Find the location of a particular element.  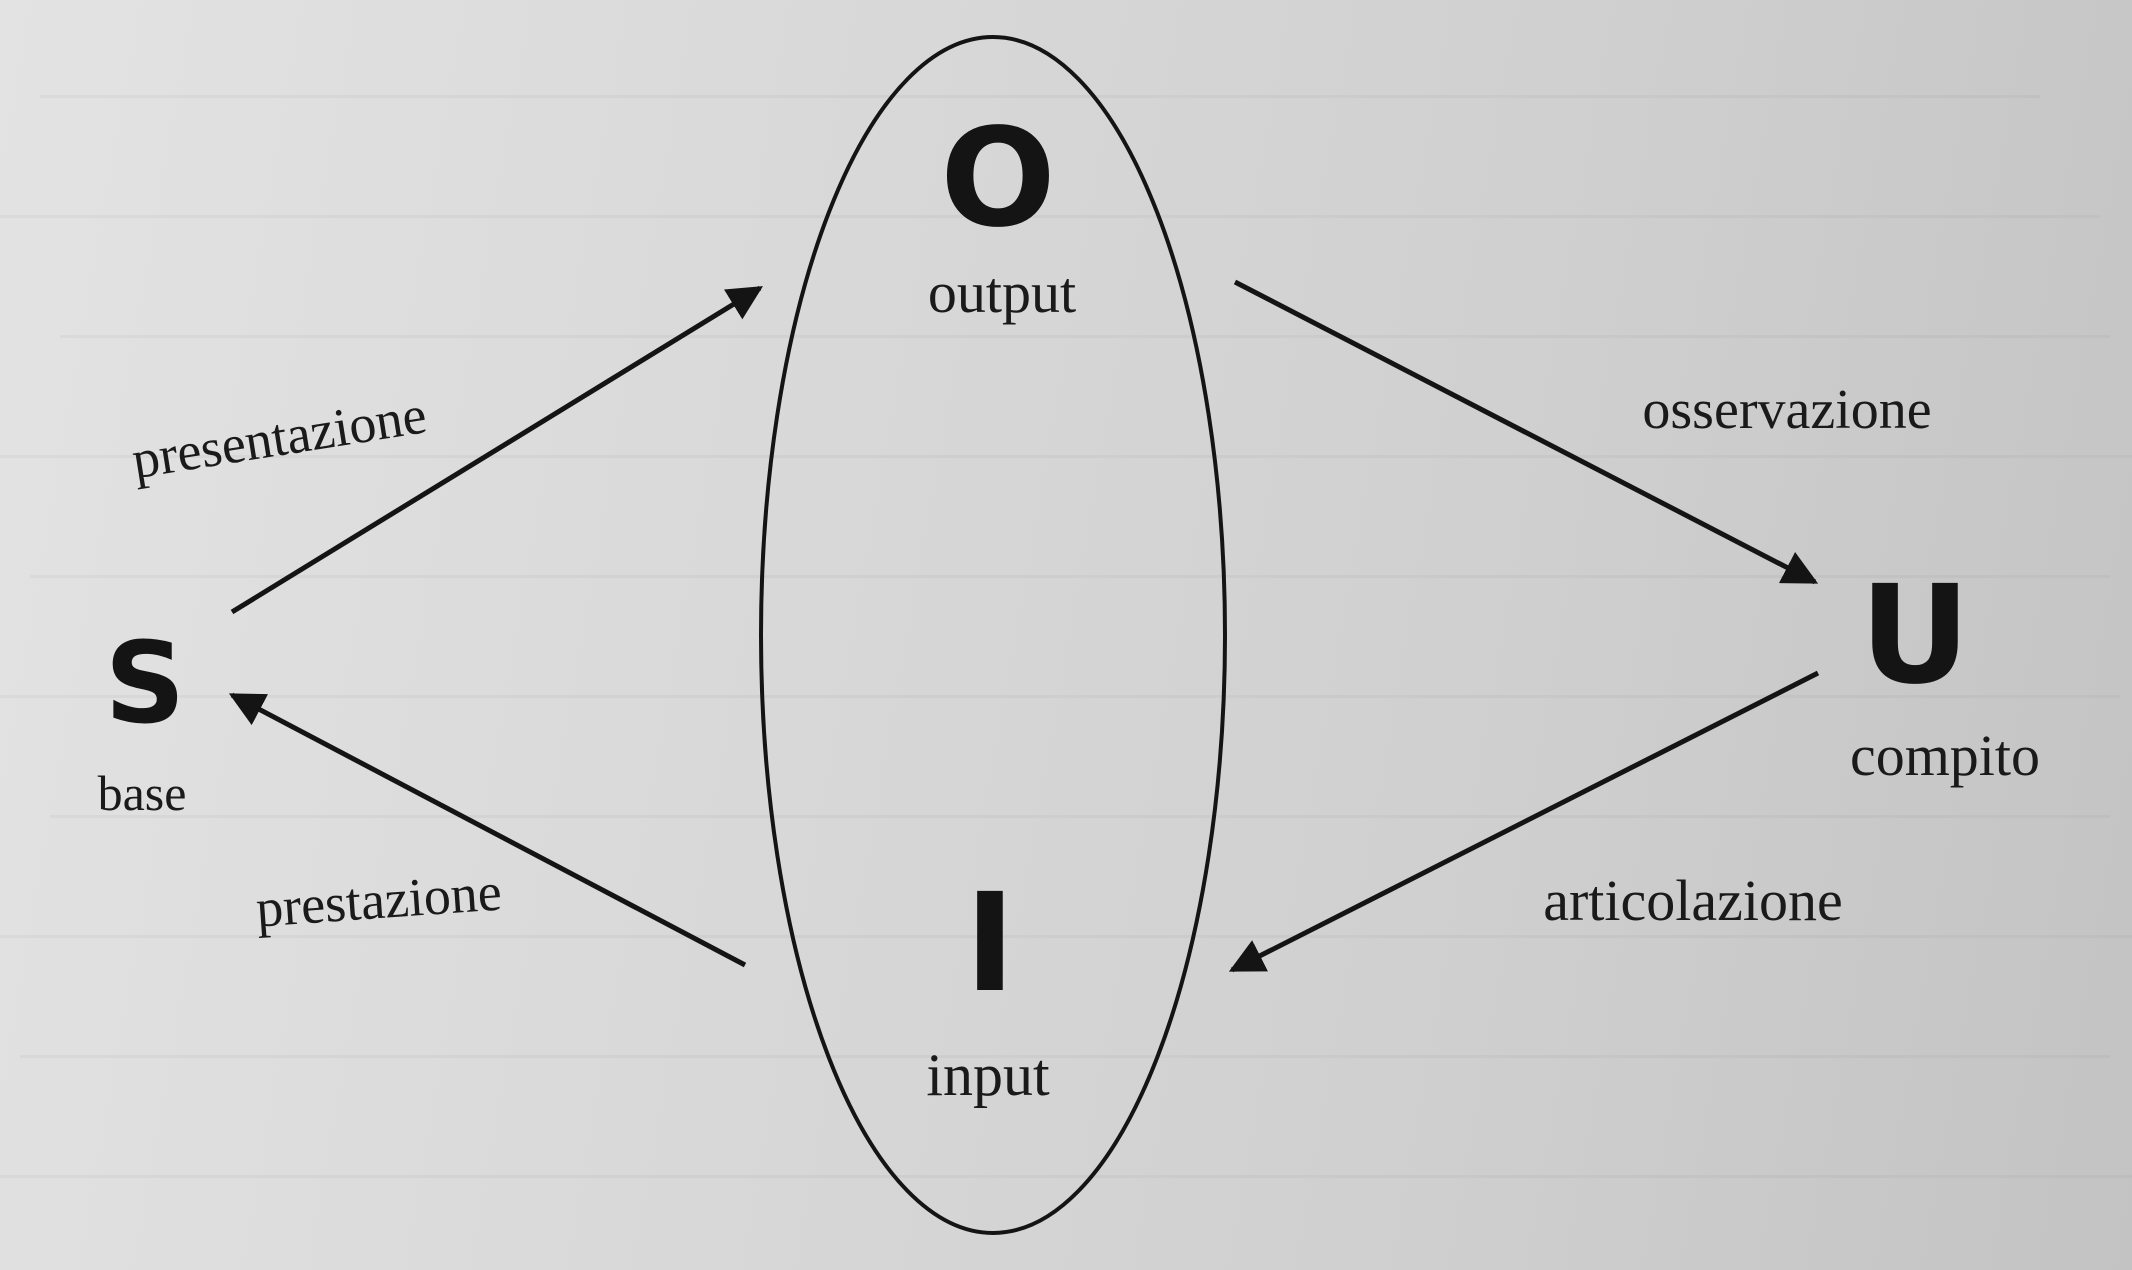

node-o-letter: O is located at coordinates (998, 179).